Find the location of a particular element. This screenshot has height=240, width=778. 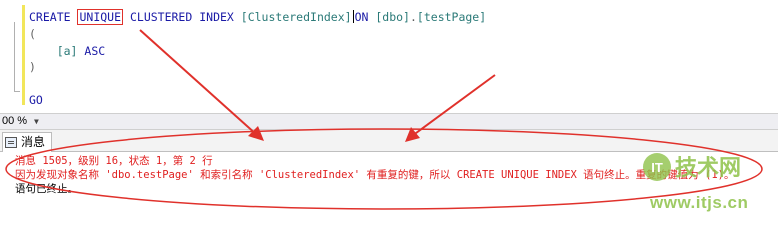

keyword-unique-highlighted: UNIQUE is located at coordinates (100, 17).